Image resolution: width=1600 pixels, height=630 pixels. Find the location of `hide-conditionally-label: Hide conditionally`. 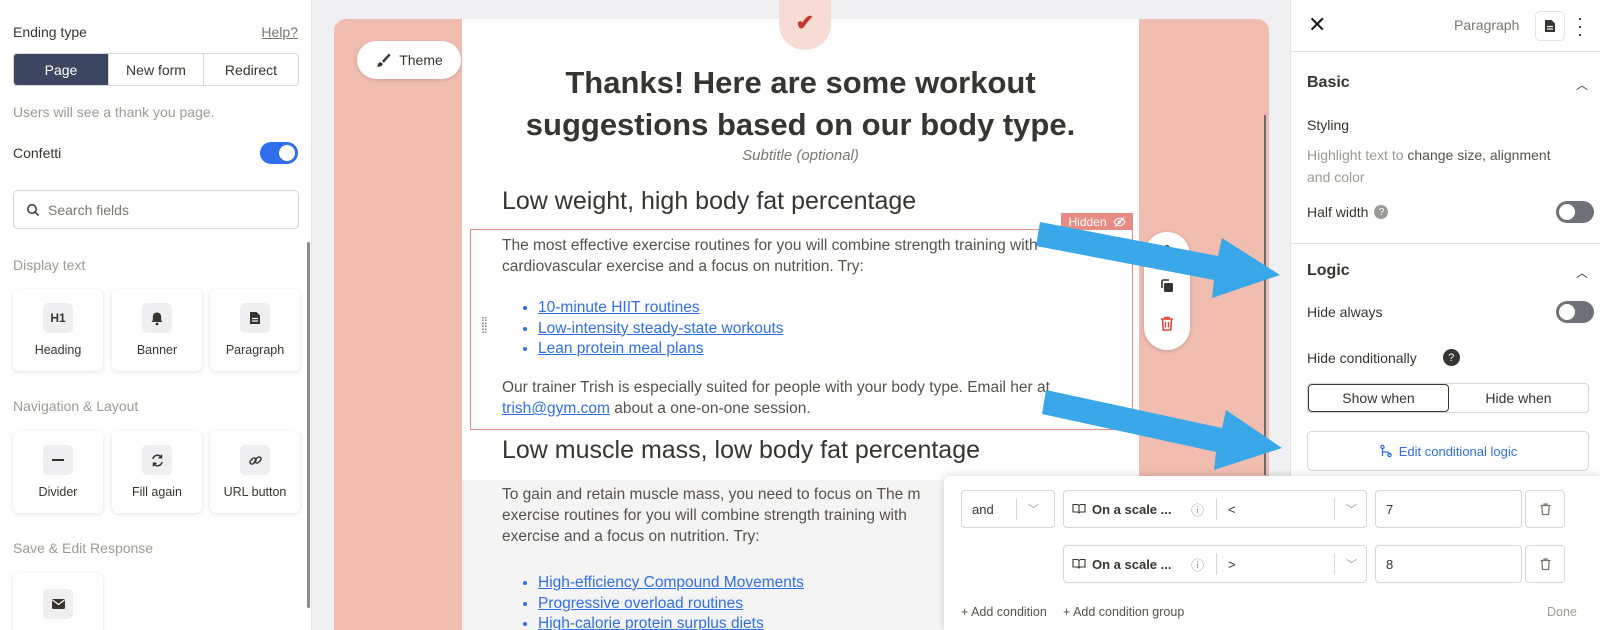

hide-conditionally-label: Hide conditionally is located at coordinates (1362, 357).